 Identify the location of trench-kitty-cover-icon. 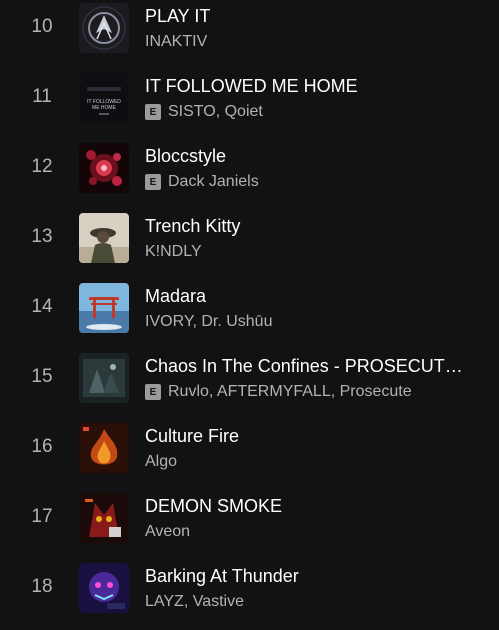
(104, 238).